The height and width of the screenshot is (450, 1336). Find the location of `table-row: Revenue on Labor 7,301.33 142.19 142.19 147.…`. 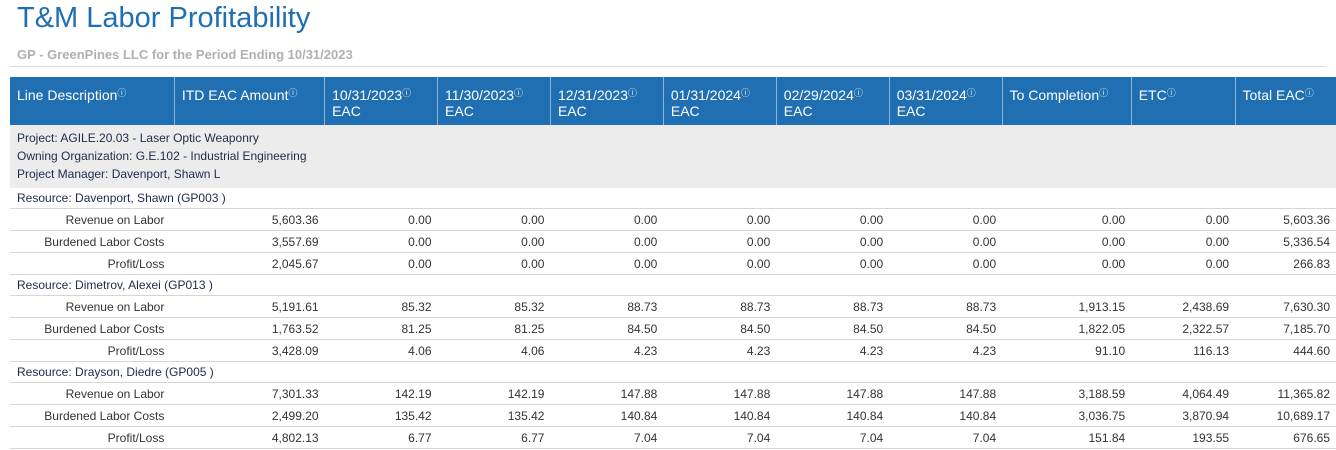

table-row: Revenue on Labor 7,301.33 142.19 142.19 147.… is located at coordinates (673, 393).